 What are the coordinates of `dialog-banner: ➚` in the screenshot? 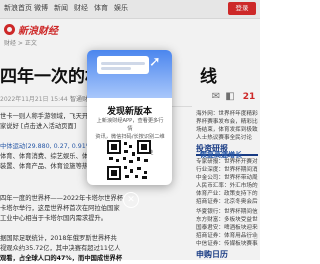 It's located at (129, 74).